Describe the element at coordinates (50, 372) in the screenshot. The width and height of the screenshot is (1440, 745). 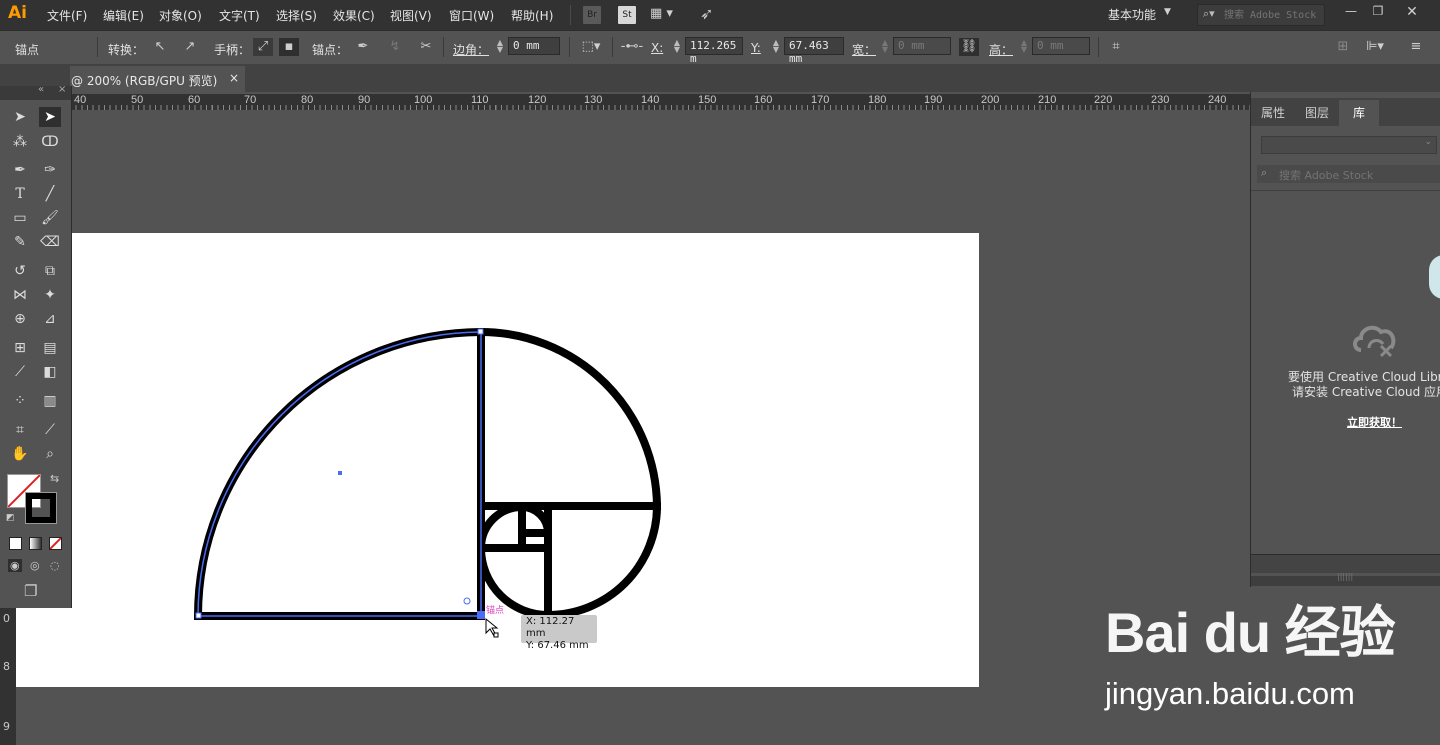
I see `blend-tool-icon: ◧` at that location.